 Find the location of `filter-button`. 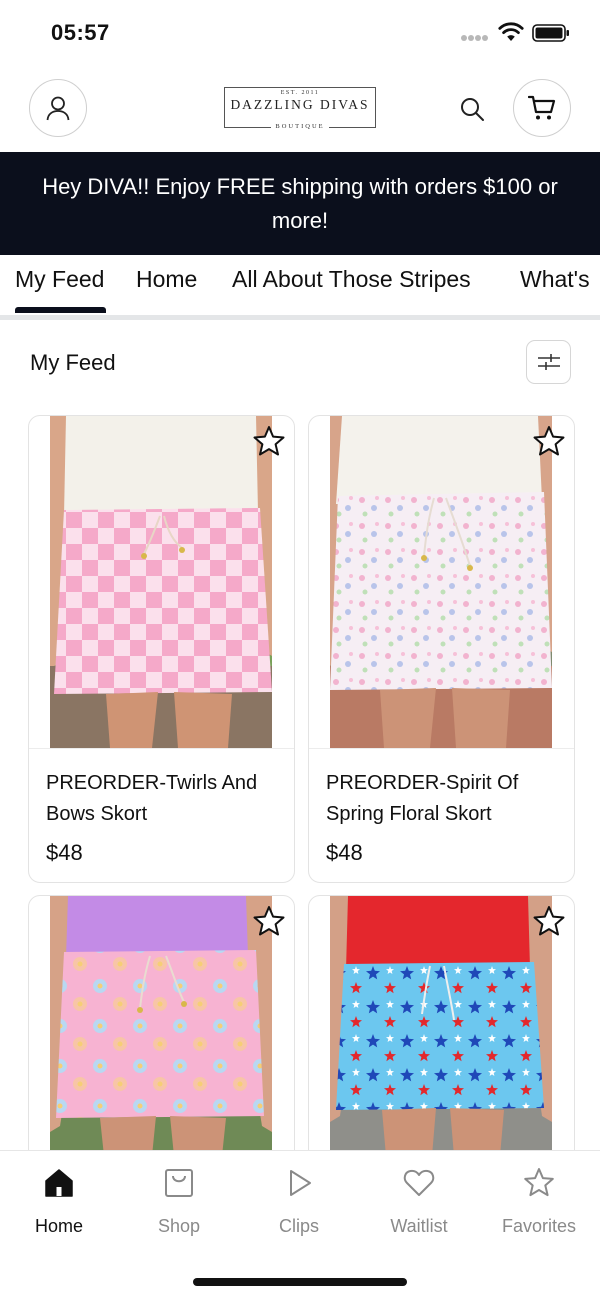

filter-button is located at coordinates (548, 362).